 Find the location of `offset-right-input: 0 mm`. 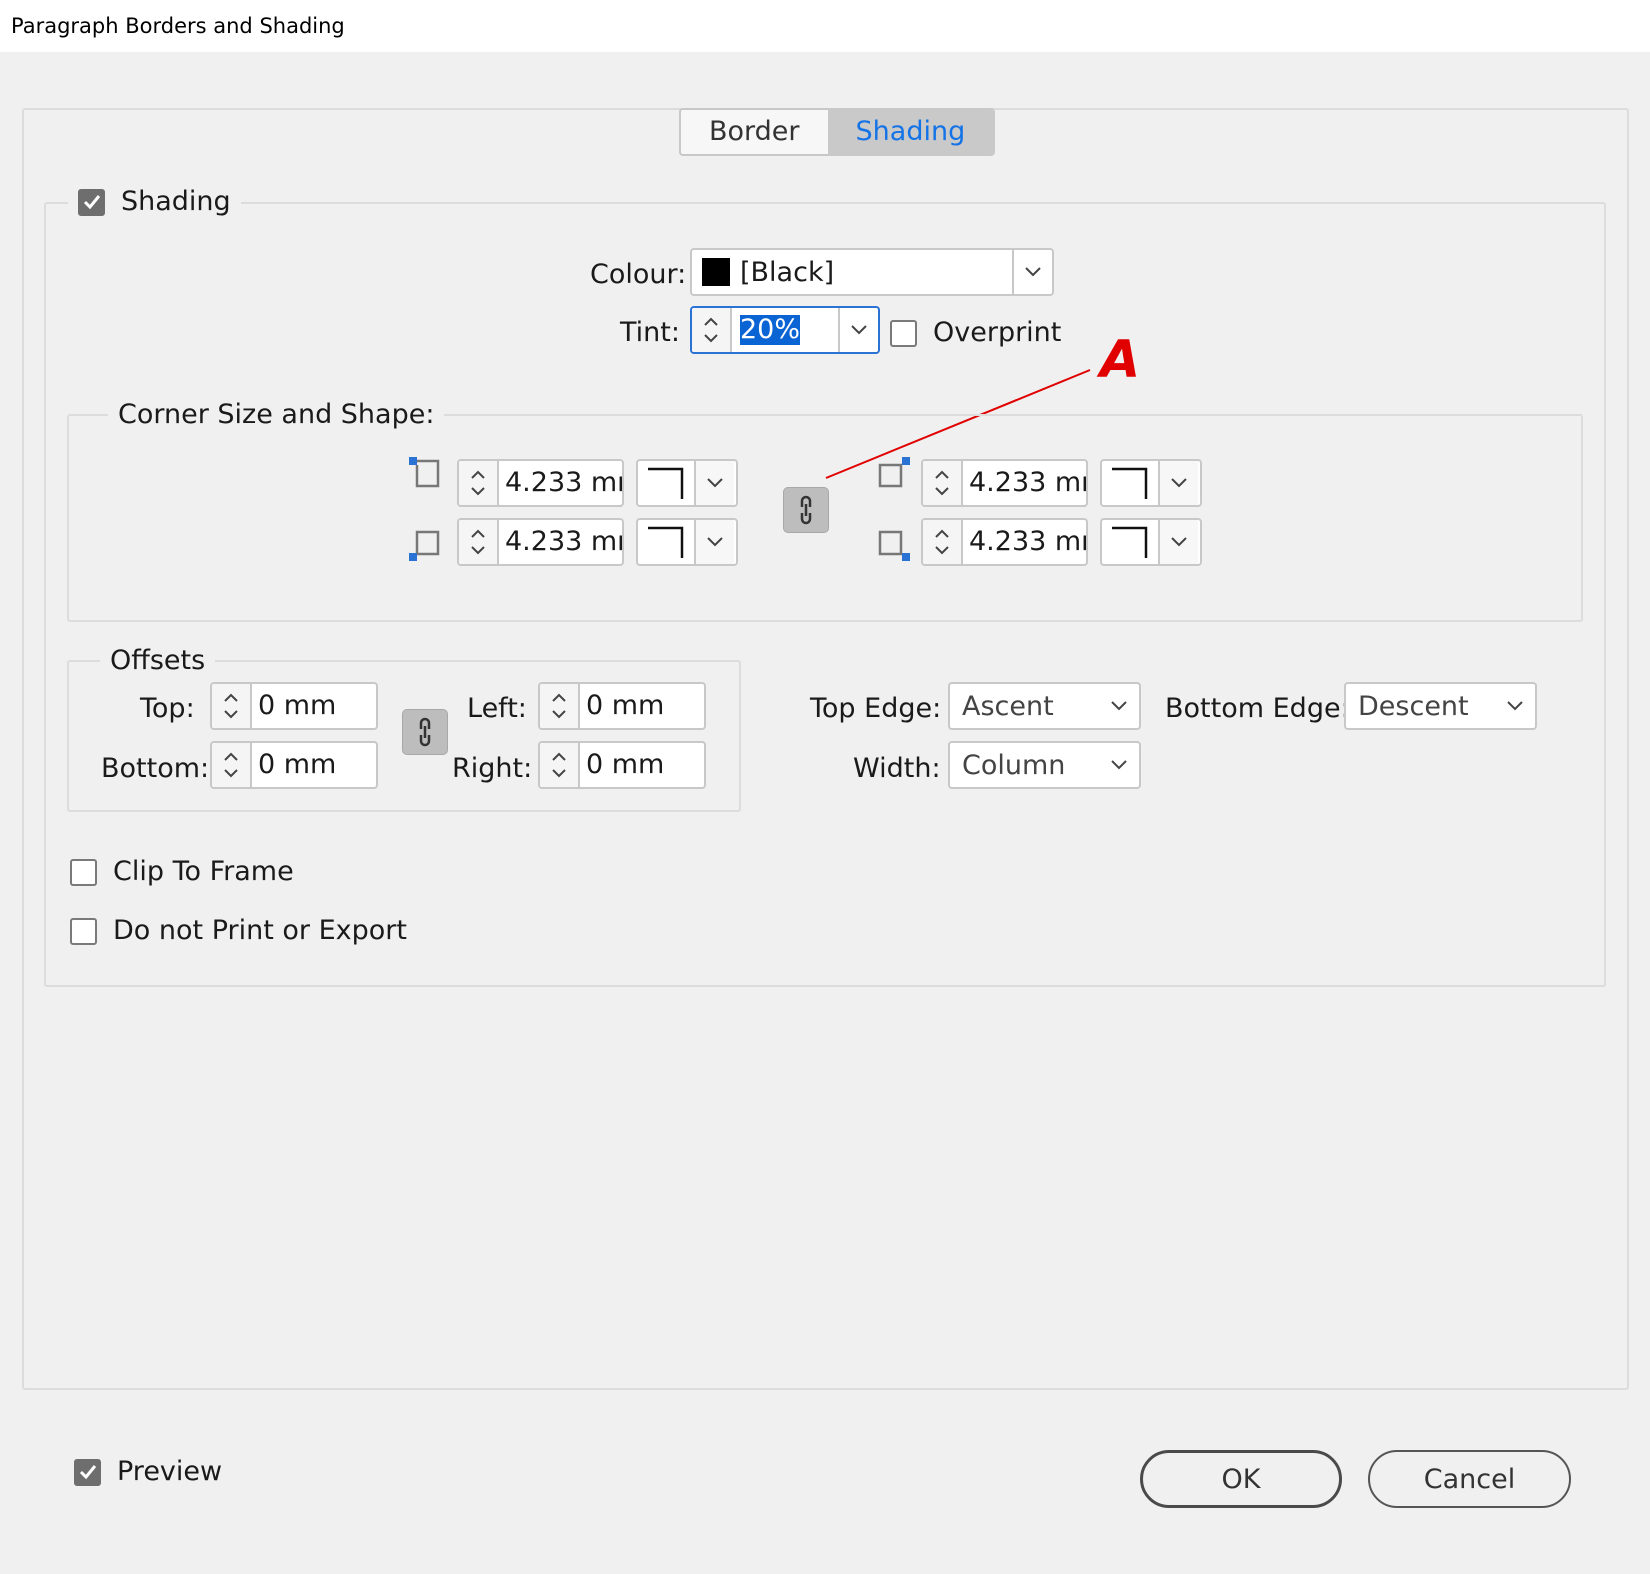

offset-right-input: 0 mm is located at coordinates (642, 765).